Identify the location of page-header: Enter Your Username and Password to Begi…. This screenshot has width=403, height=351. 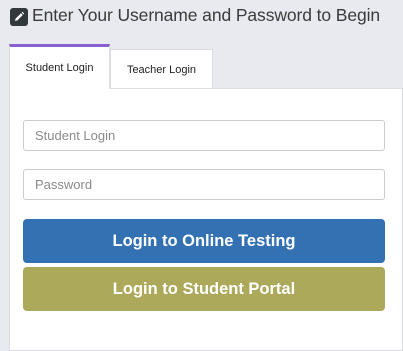
(201, 17).